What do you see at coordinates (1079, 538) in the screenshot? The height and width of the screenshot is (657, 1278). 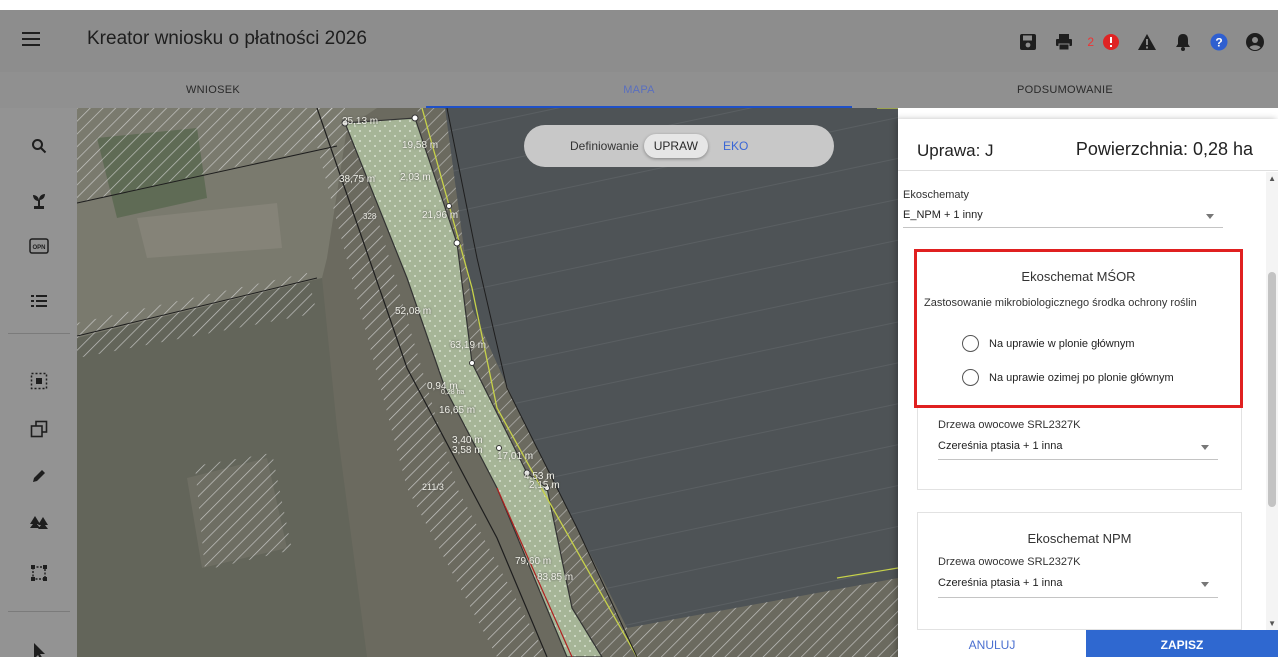 I see `npm-title: Ekoschemat NPM` at bounding box center [1079, 538].